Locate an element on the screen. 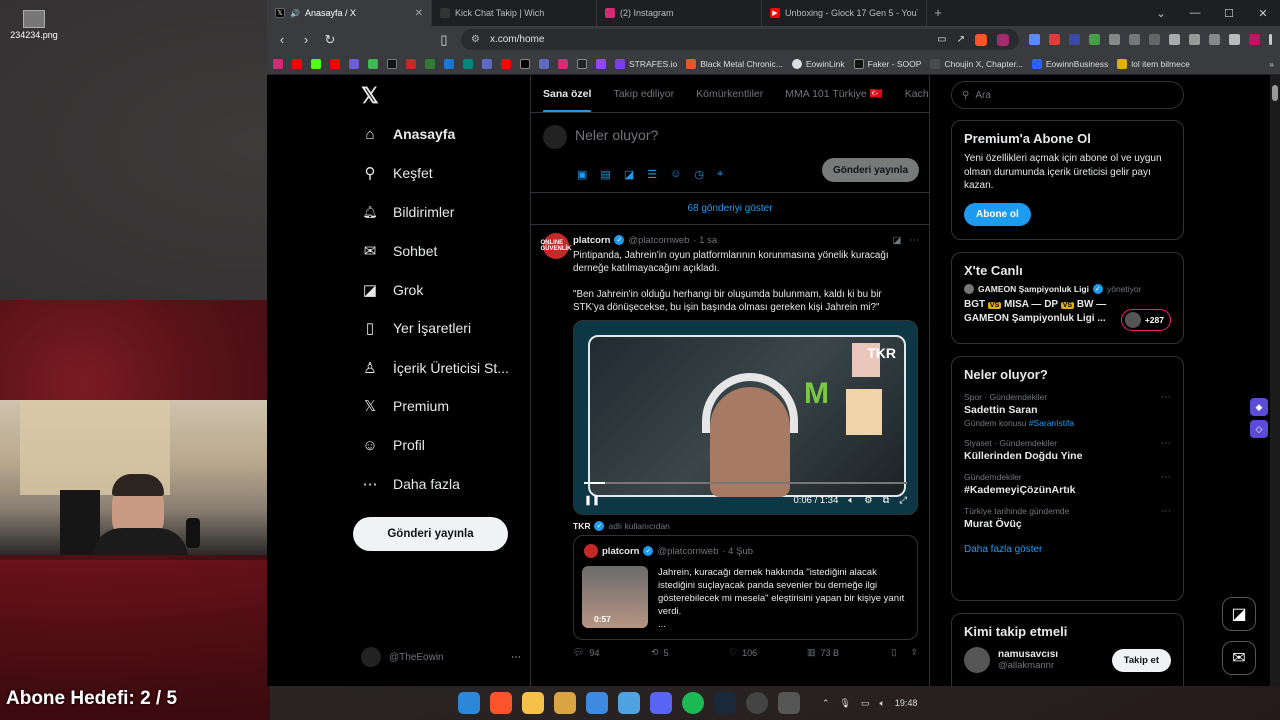  share-icon: ↗ is located at coordinates (961, 39).